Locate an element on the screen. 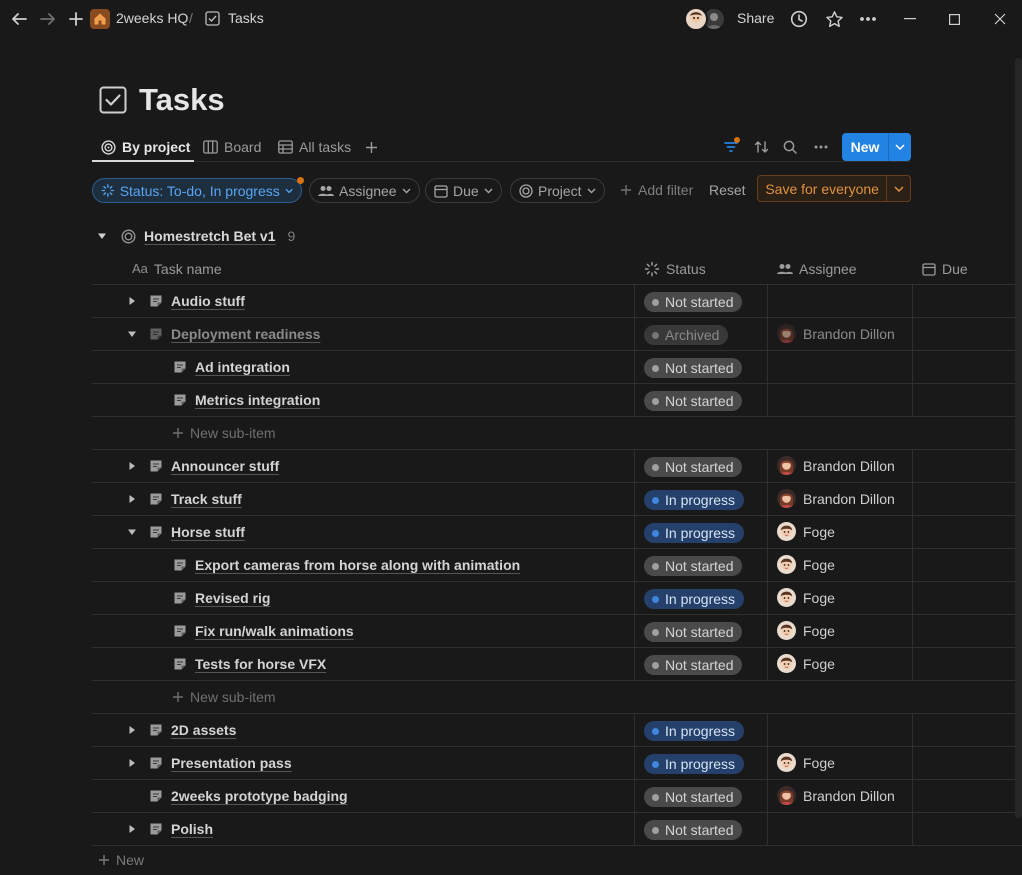 The image size is (1022, 875). table-row: Polish Not started is located at coordinates (557, 829).